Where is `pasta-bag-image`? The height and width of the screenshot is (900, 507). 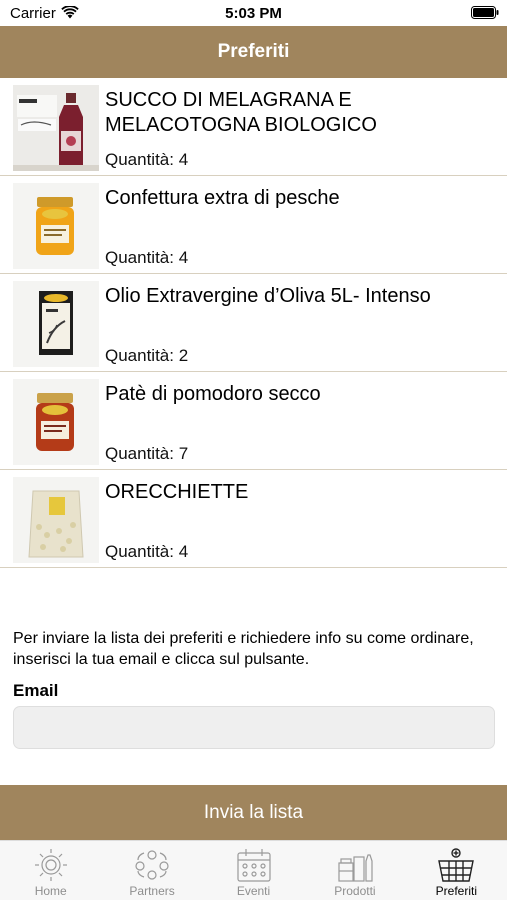 pasta-bag-image is located at coordinates (56, 520).